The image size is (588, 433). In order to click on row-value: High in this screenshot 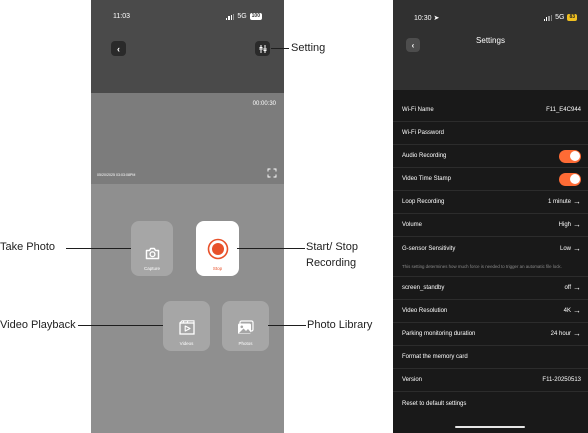, I will do `click(564, 225)`.